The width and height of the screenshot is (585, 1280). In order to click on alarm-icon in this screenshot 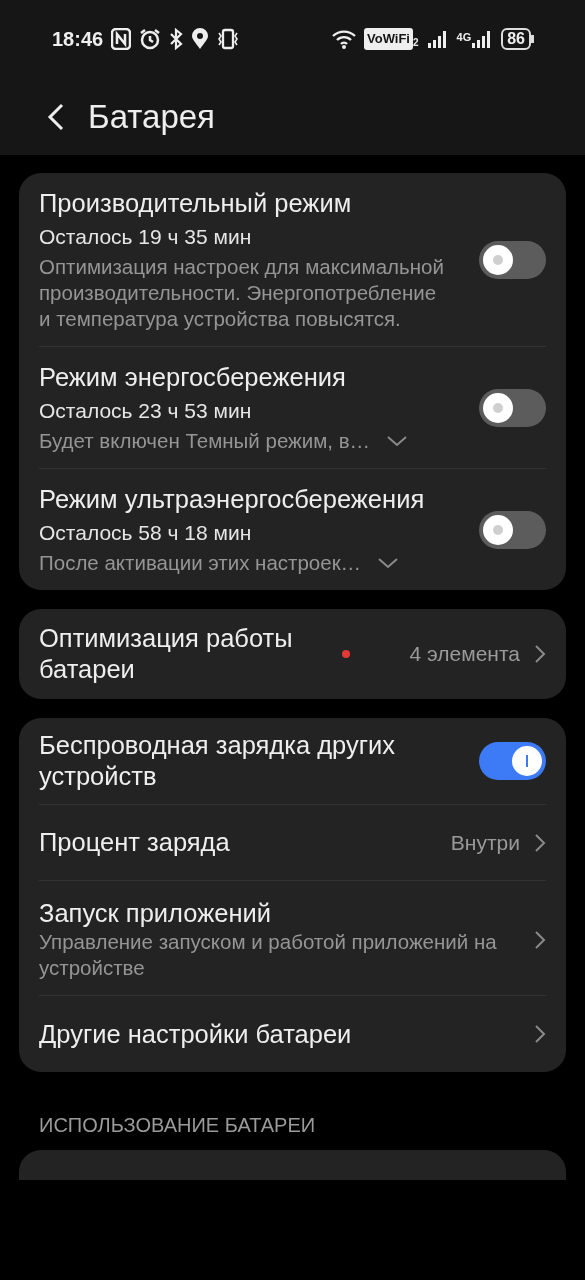, I will do `click(150, 39)`.